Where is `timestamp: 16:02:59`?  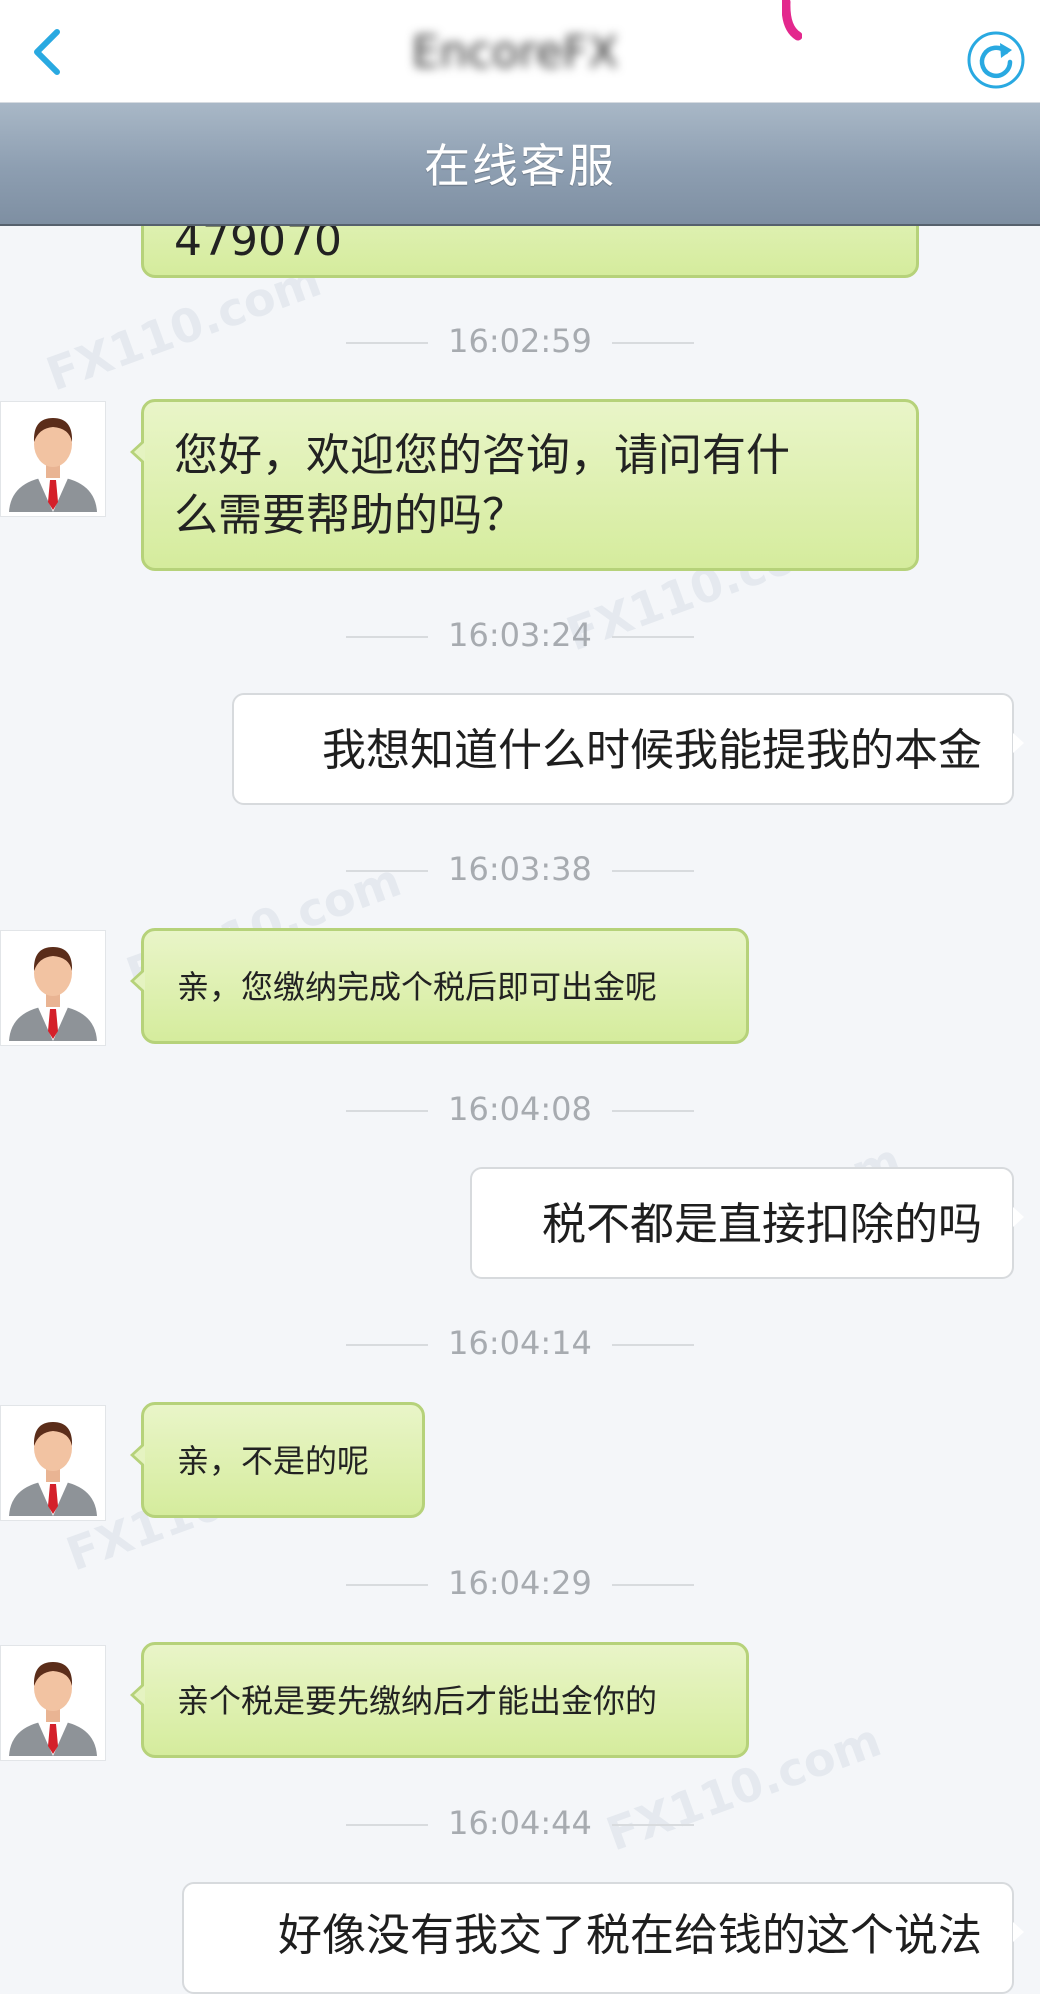 timestamp: 16:02:59 is located at coordinates (520, 341).